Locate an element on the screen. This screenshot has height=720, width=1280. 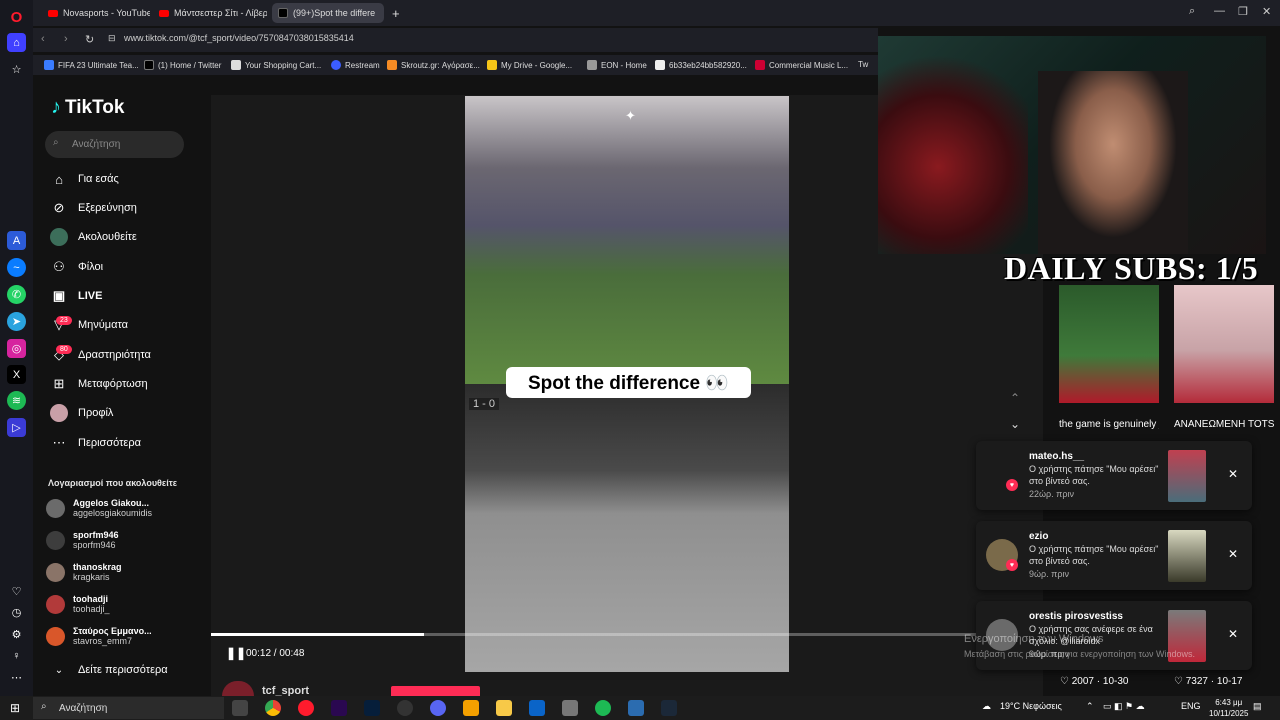
tiktok-logo: ♪ TikTok is located at coordinates (87, 107).